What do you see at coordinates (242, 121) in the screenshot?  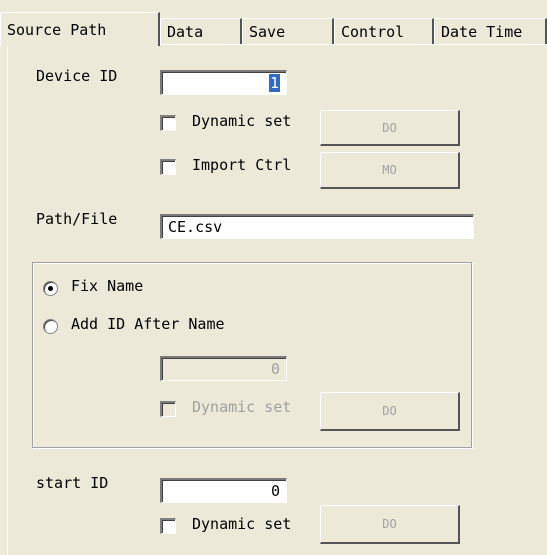 I see `device-dynamic-set-label: Dynamic set` at bounding box center [242, 121].